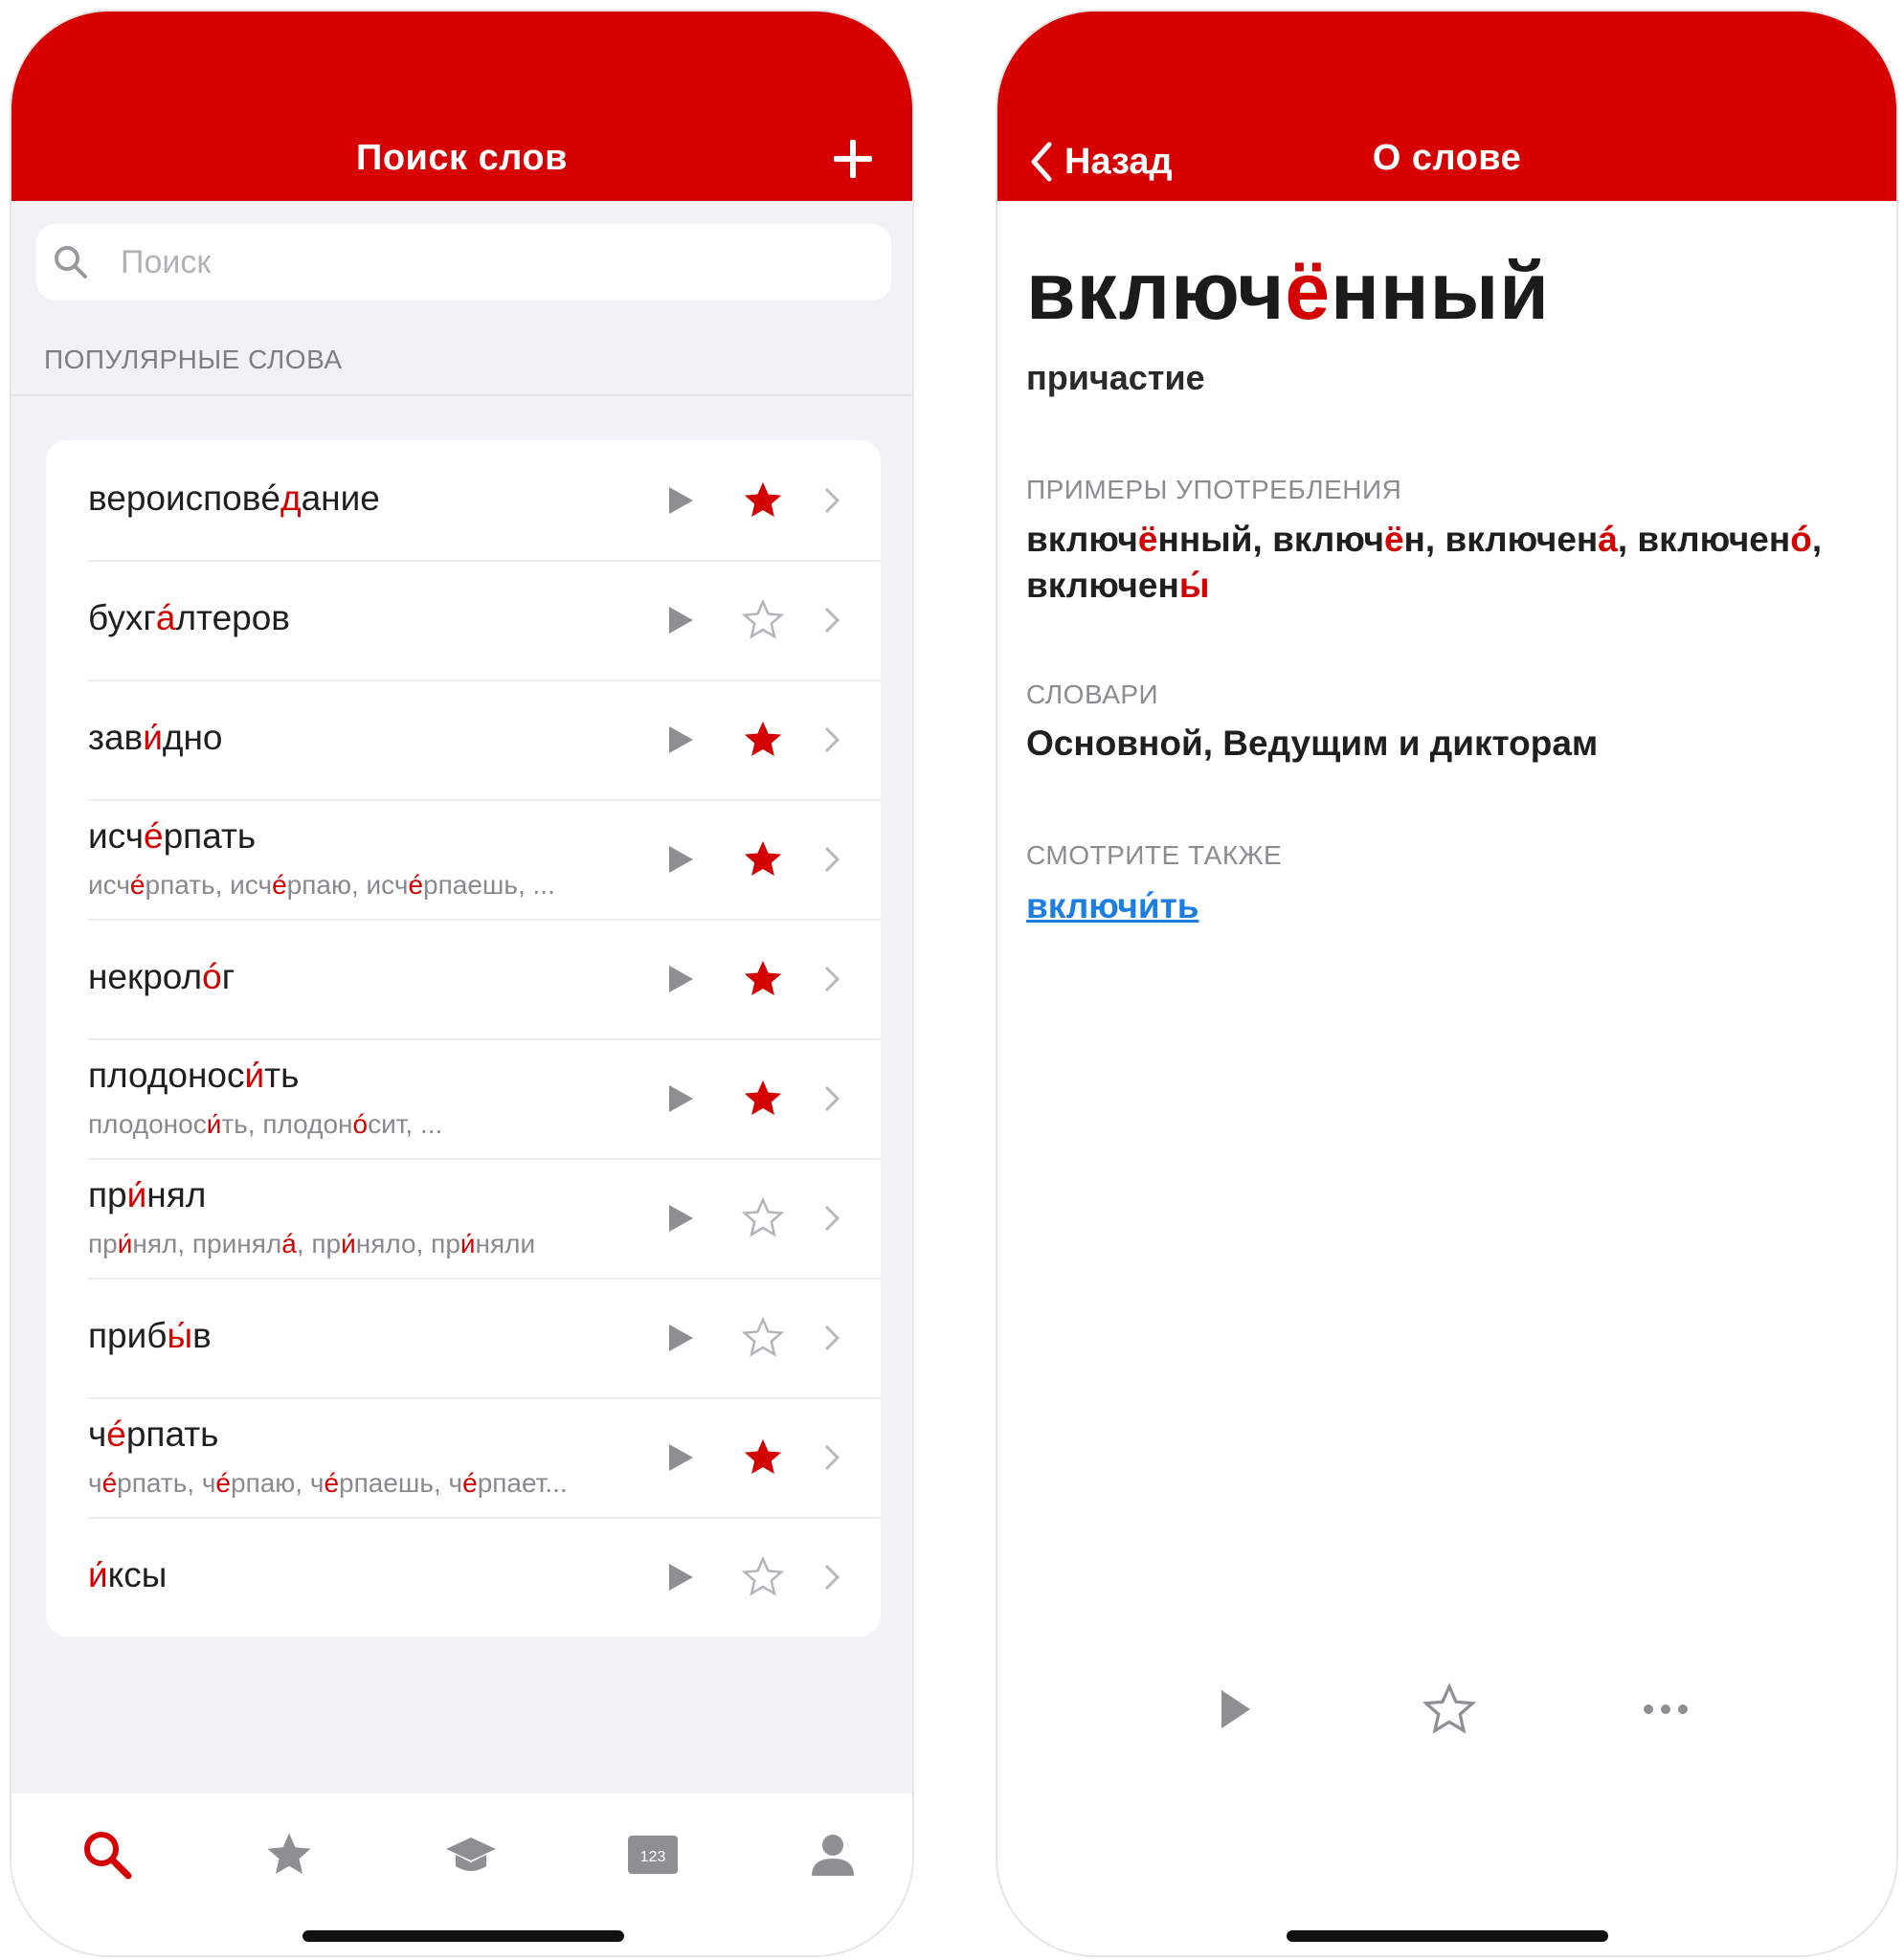 The image size is (1904, 1960). I want to click on list-item: и́ксы, so click(464, 1577).